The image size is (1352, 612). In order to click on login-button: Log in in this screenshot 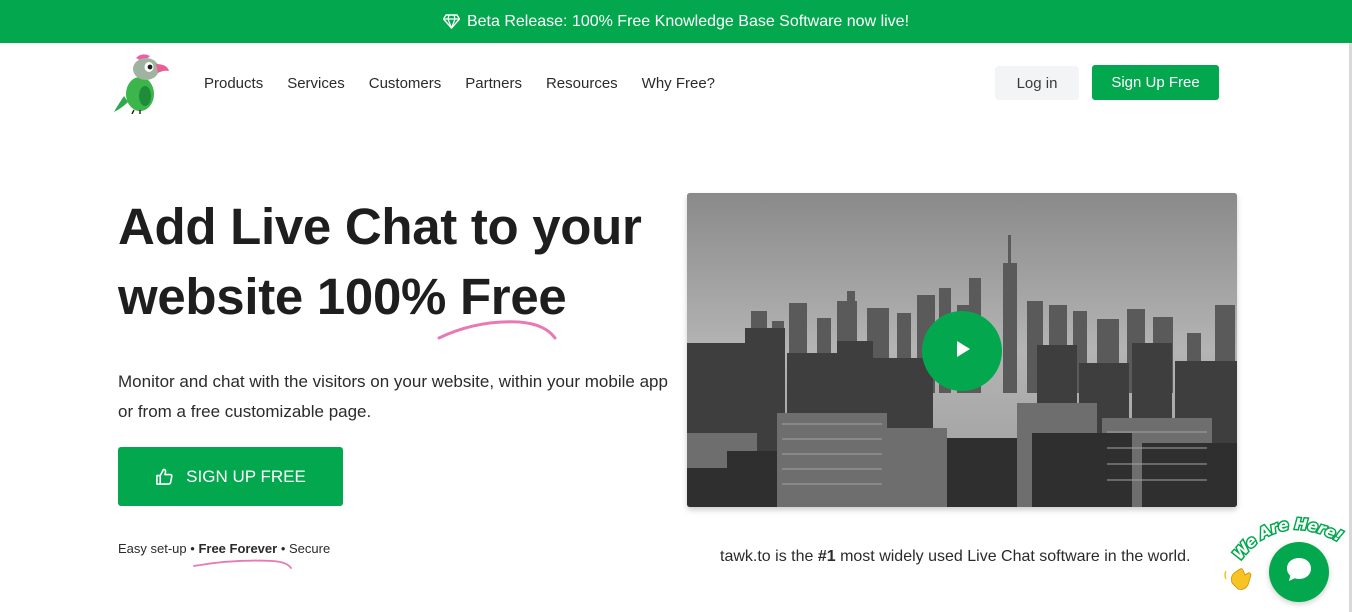, I will do `click(1037, 83)`.